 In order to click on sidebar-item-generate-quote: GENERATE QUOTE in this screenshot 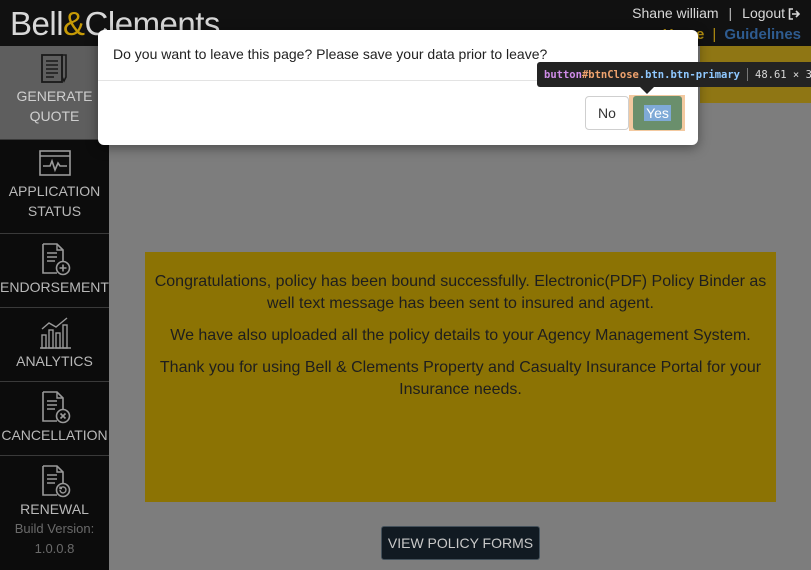, I will do `click(54, 93)`.